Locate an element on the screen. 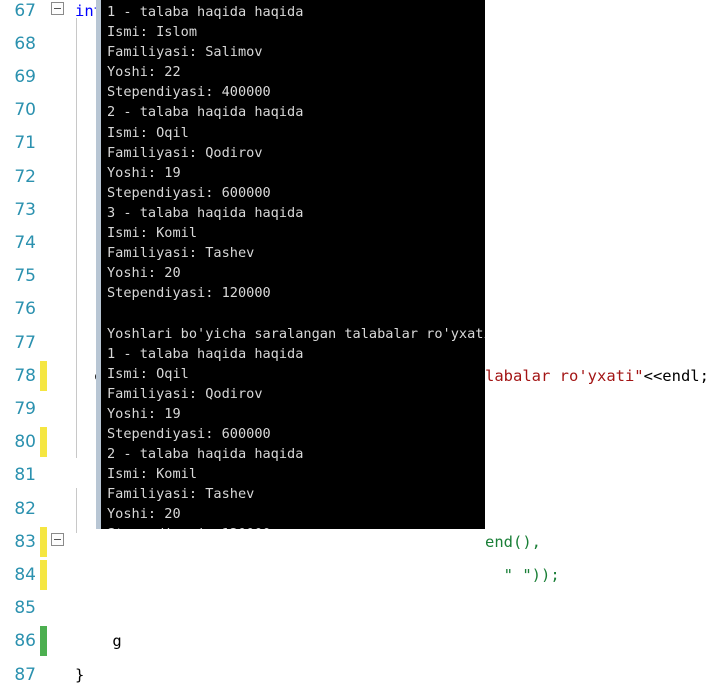 This screenshot has height=691, width=720. code-token: g is located at coordinates (98, 641).